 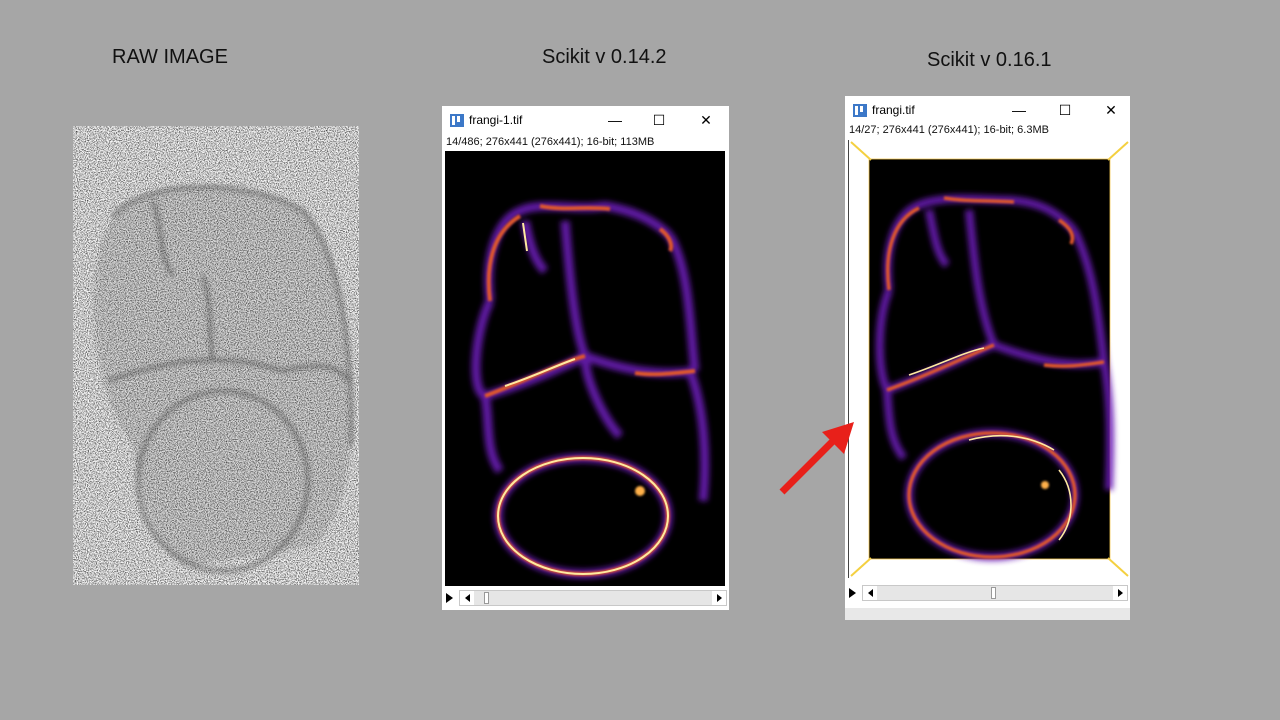 What do you see at coordinates (496, 120) in the screenshot?
I see `window-title: frangi-1.tif` at bounding box center [496, 120].